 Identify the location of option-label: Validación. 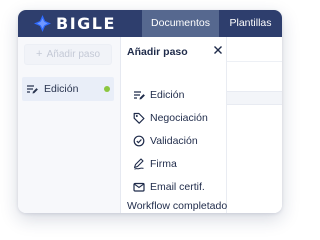
(174, 141).